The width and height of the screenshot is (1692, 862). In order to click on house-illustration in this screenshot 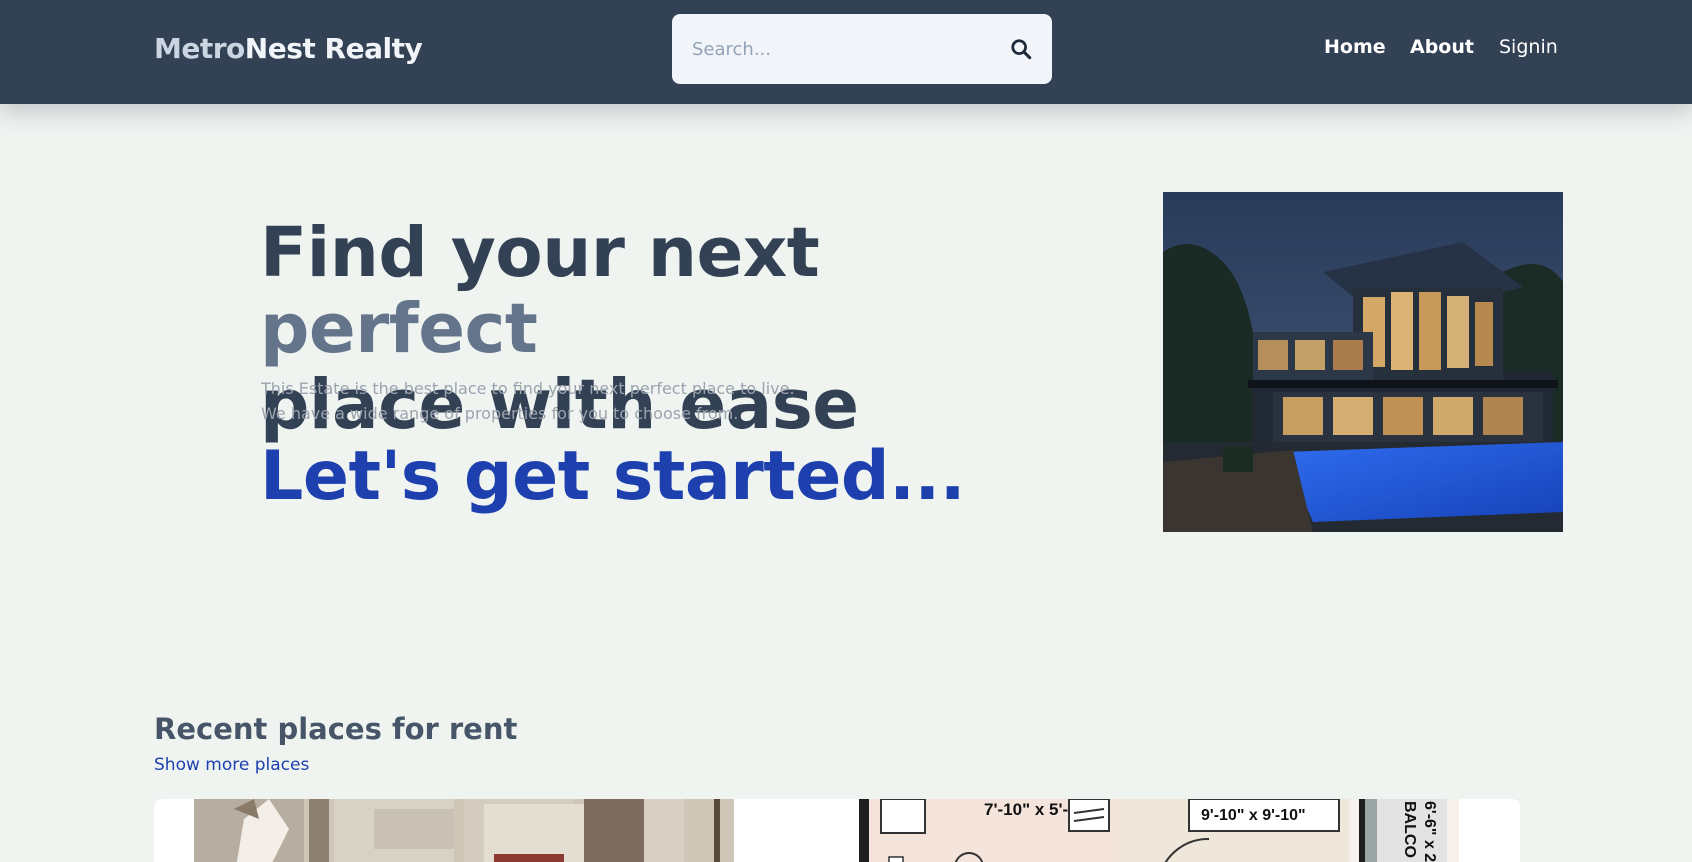, I will do `click(1363, 362)`.